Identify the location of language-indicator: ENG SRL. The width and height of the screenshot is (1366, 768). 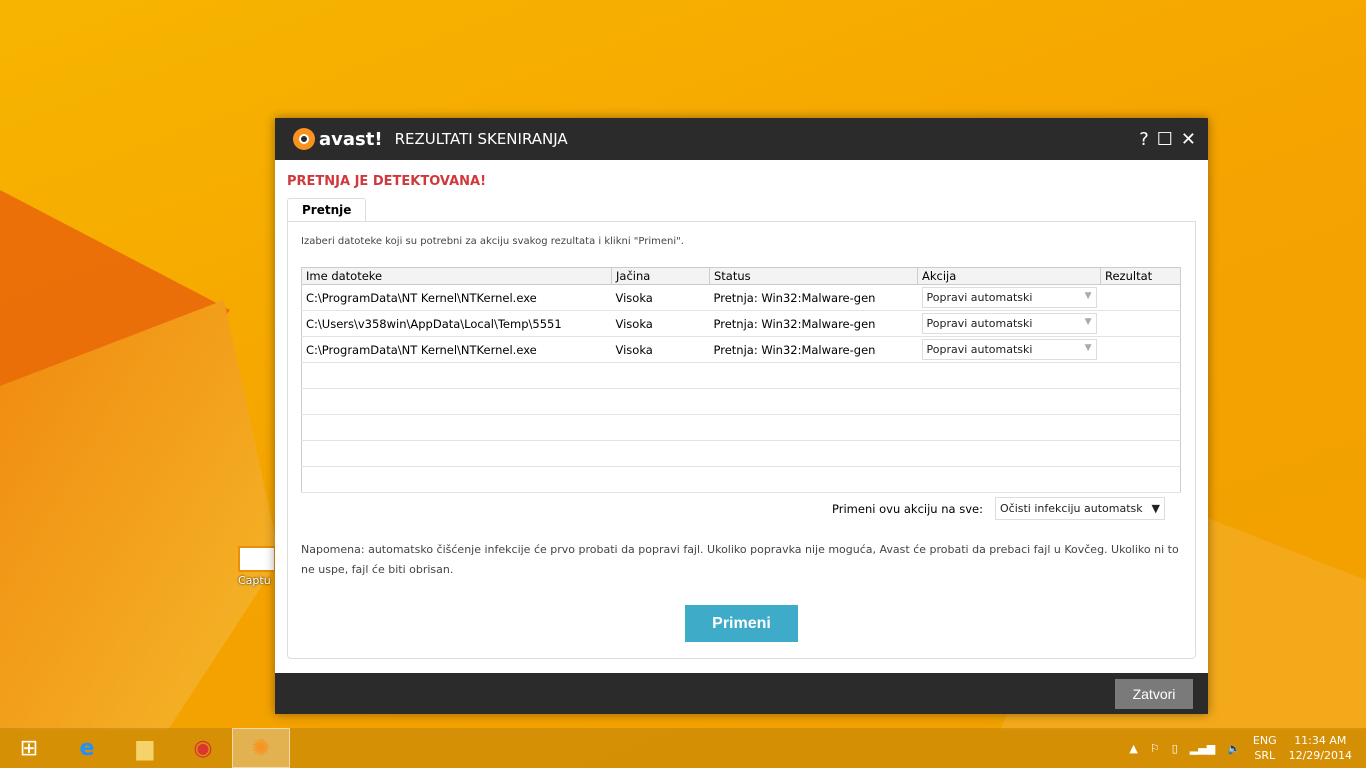
(1265, 748).